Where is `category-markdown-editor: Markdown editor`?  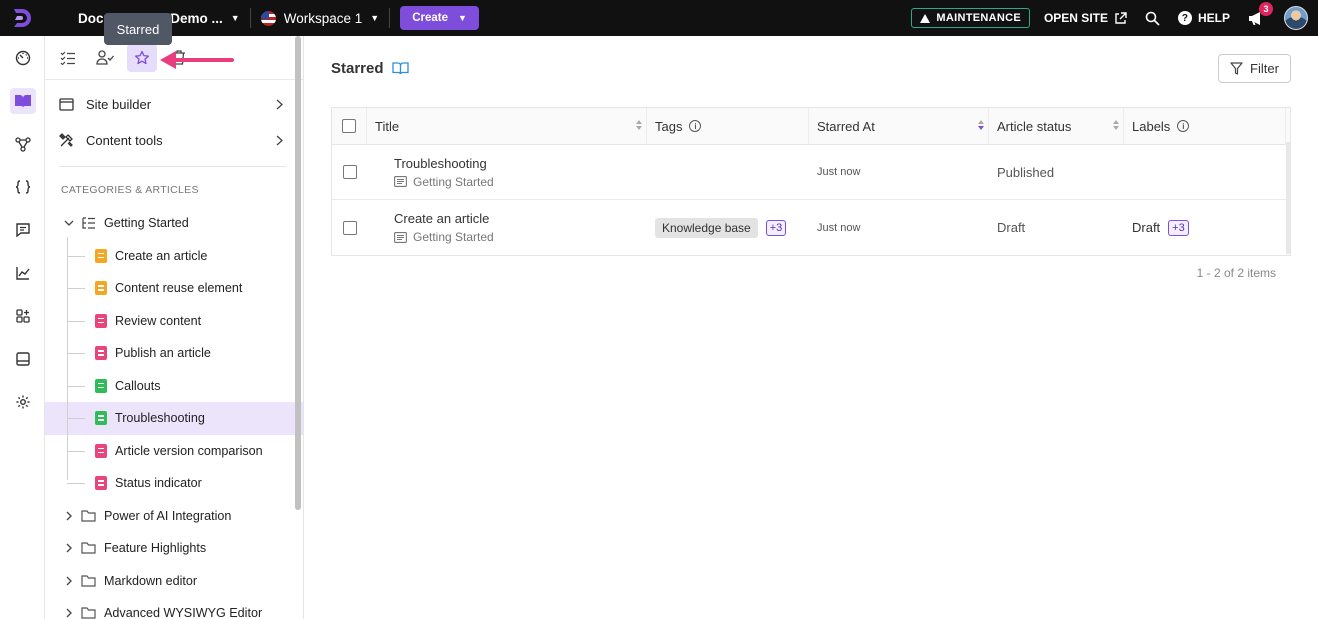 category-markdown-editor: Markdown editor is located at coordinates (174, 581).